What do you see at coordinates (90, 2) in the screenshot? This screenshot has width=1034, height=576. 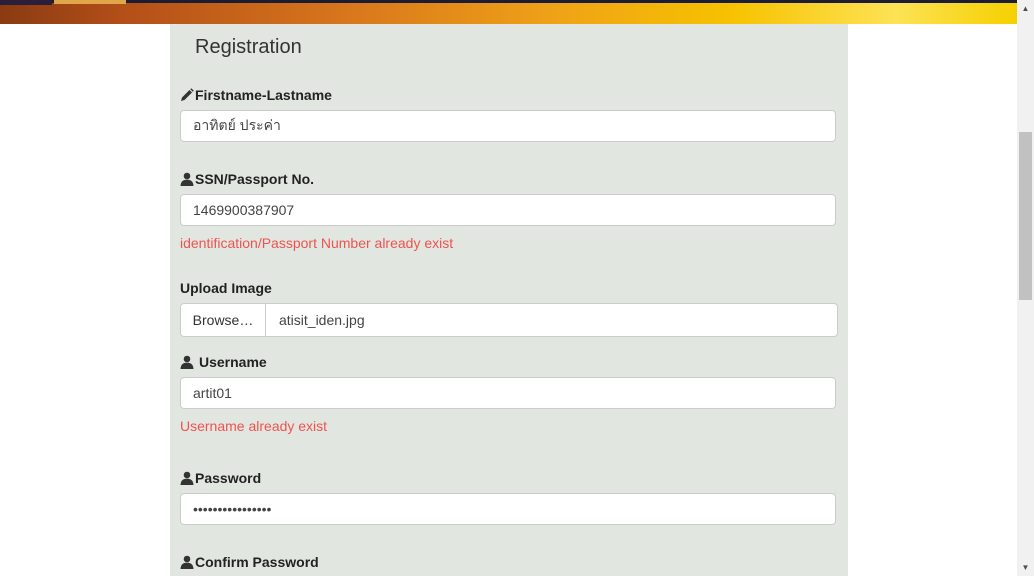 I see `banner-segment-gold` at bounding box center [90, 2].